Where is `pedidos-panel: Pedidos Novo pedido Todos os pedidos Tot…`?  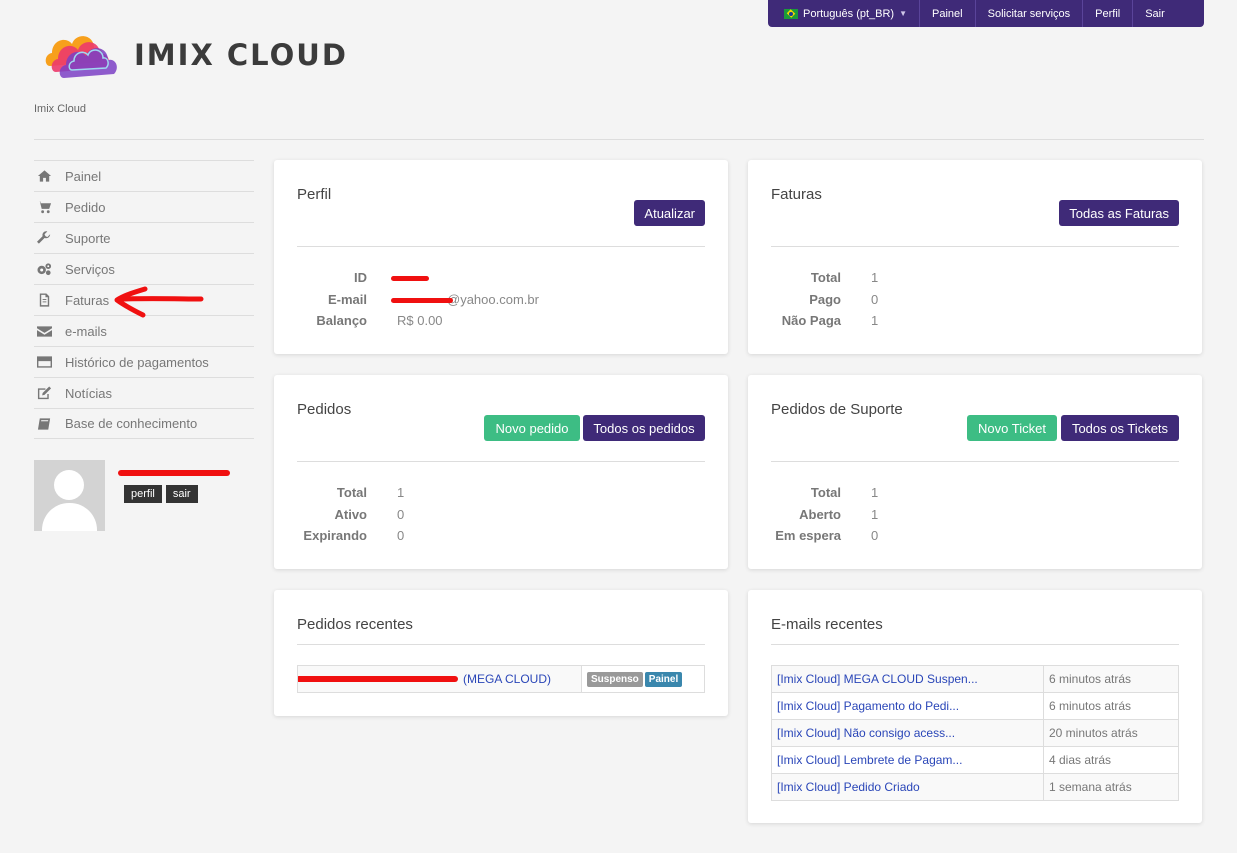
pedidos-panel: Pedidos Novo pedido Todos os pedidos Tot… is located at coordinates (501, 472).